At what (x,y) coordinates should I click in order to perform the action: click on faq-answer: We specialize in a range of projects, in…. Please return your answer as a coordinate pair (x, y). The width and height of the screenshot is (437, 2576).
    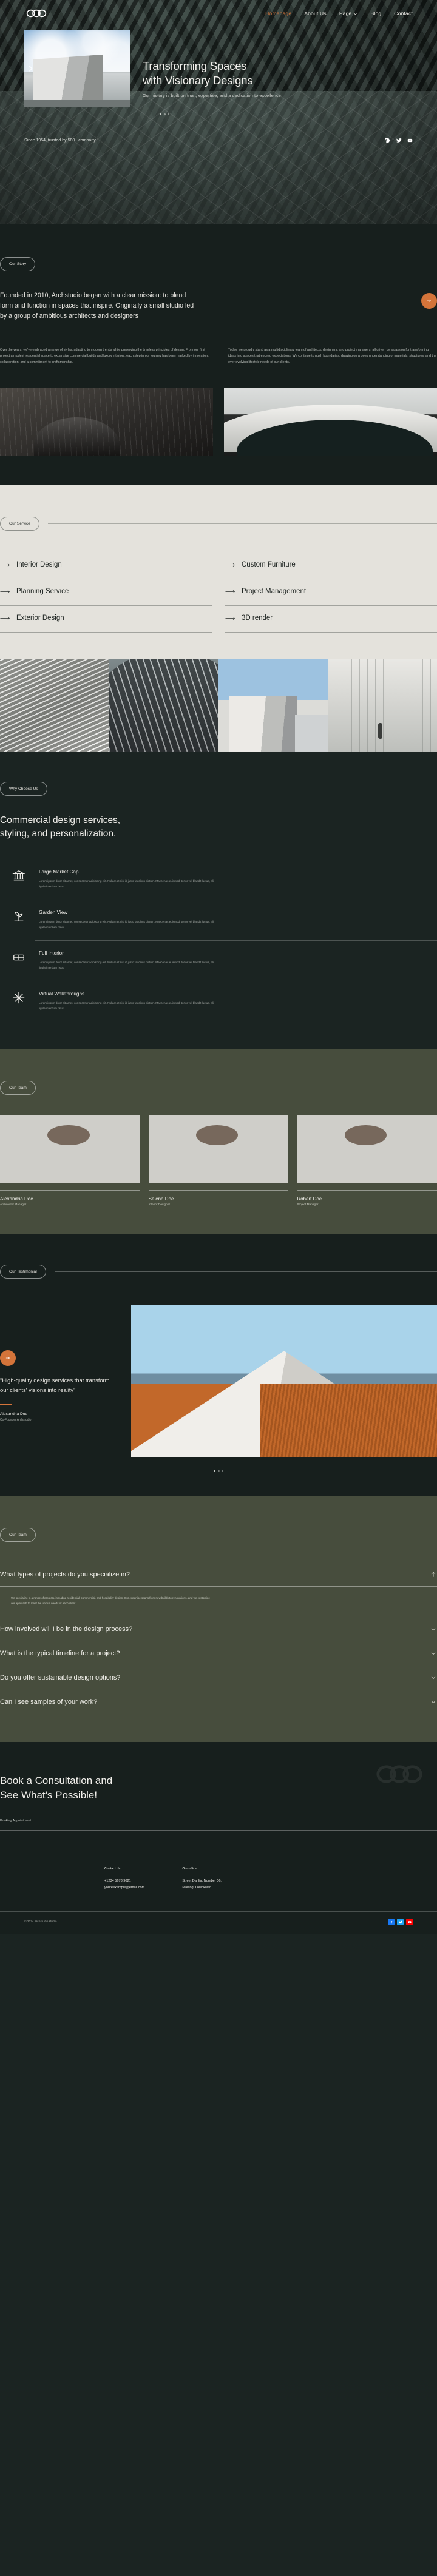
    Looking at the image, I should click on (110, 1601).